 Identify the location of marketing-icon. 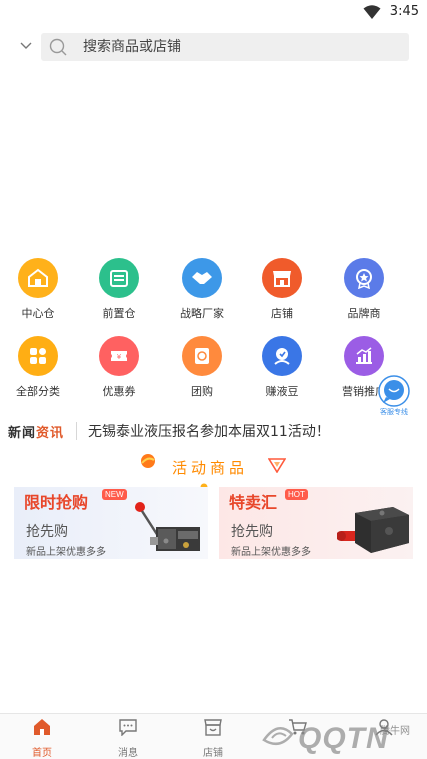
(364, 356).